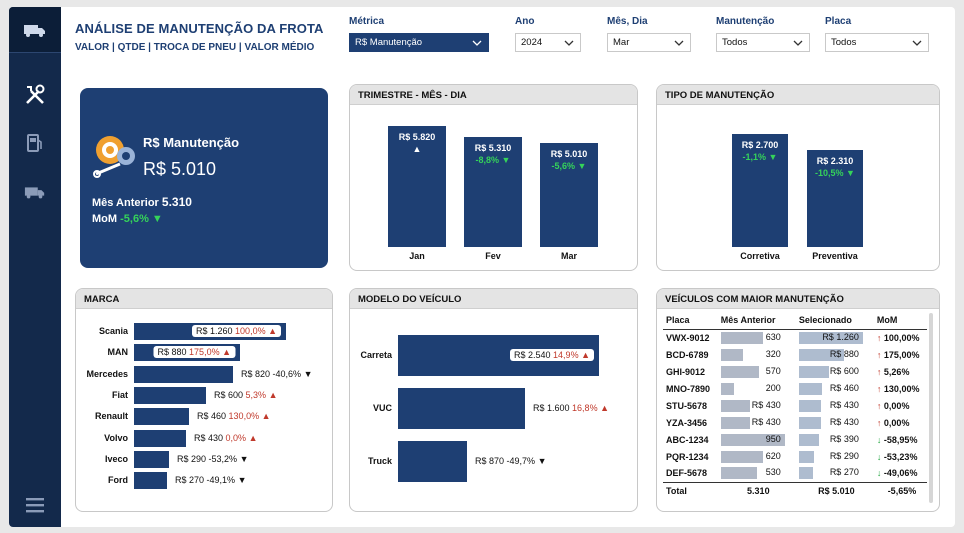 The image size is (964, 533). I want to click on table-row: BCD-6789 320 R$ 880 ↑ 175,00%, so click(795, 354).